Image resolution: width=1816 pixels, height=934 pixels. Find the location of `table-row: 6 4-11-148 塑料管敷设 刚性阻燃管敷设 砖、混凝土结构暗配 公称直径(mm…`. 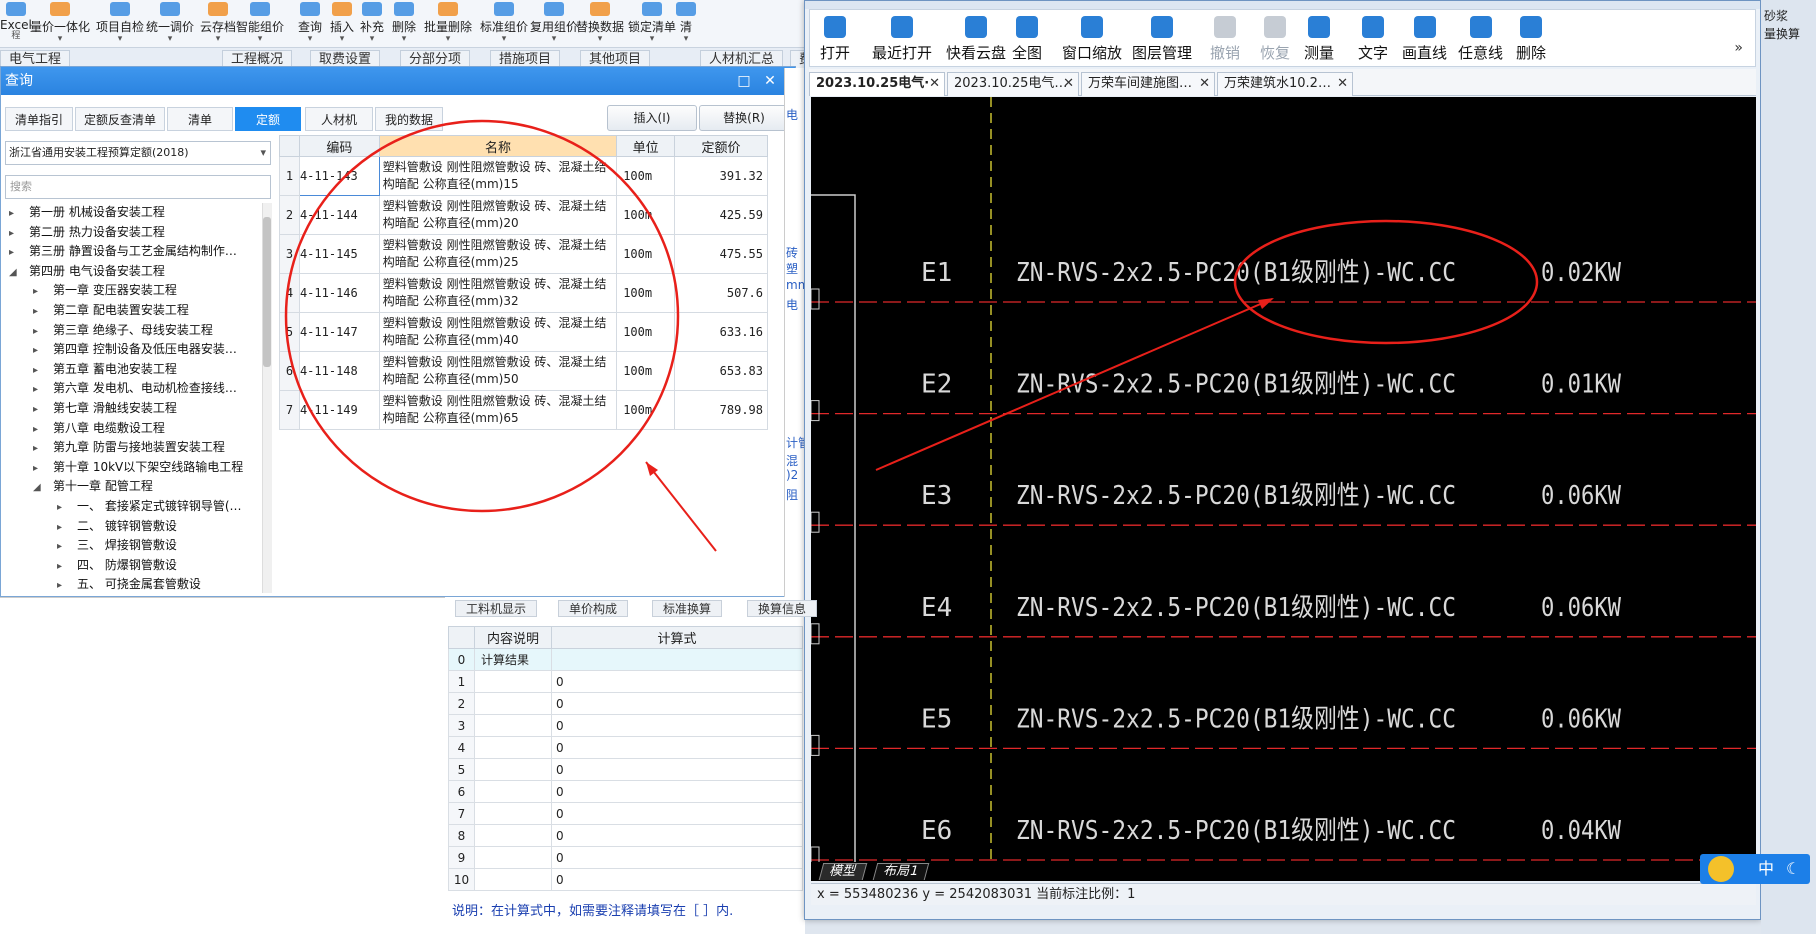

table-row: 6 4-11-148 塑料管敷设 刚性阻燃管敷设 砖、混凝土结构暗配 公称直径(mm… is located at coordinates (523, 371).